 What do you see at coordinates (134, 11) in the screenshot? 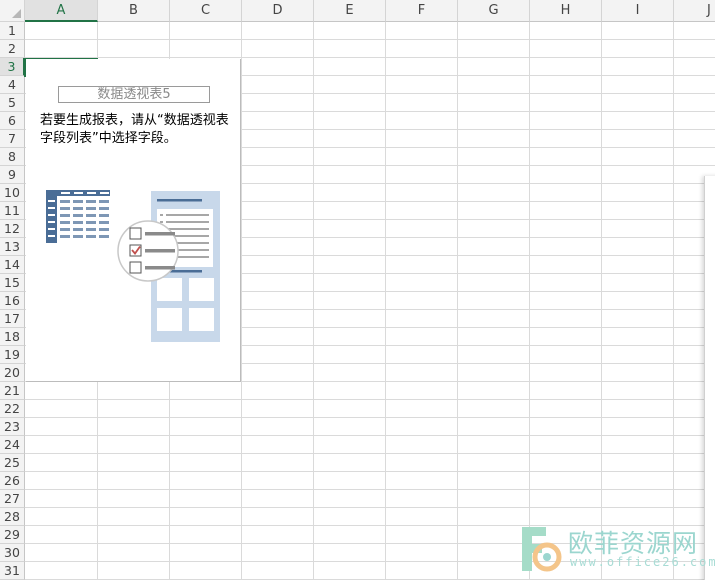
I see `column-header-b: B` at bounding box center [134, 11].